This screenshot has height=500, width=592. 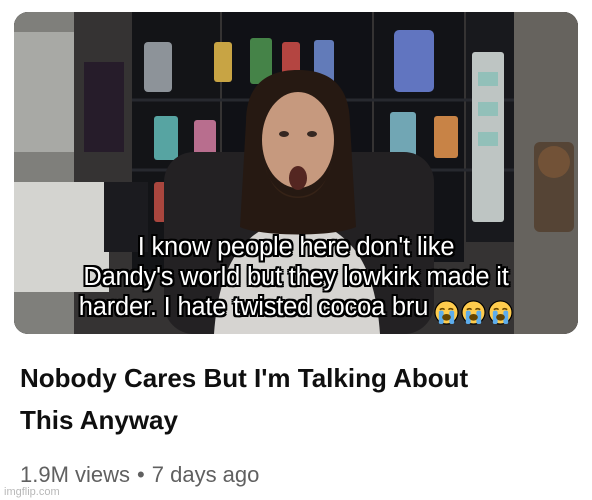 What do you see at coordinates (99, 420) in the screenshot?
I see `video-title-line-2: This Anyway` at bounding box center [99, 420].